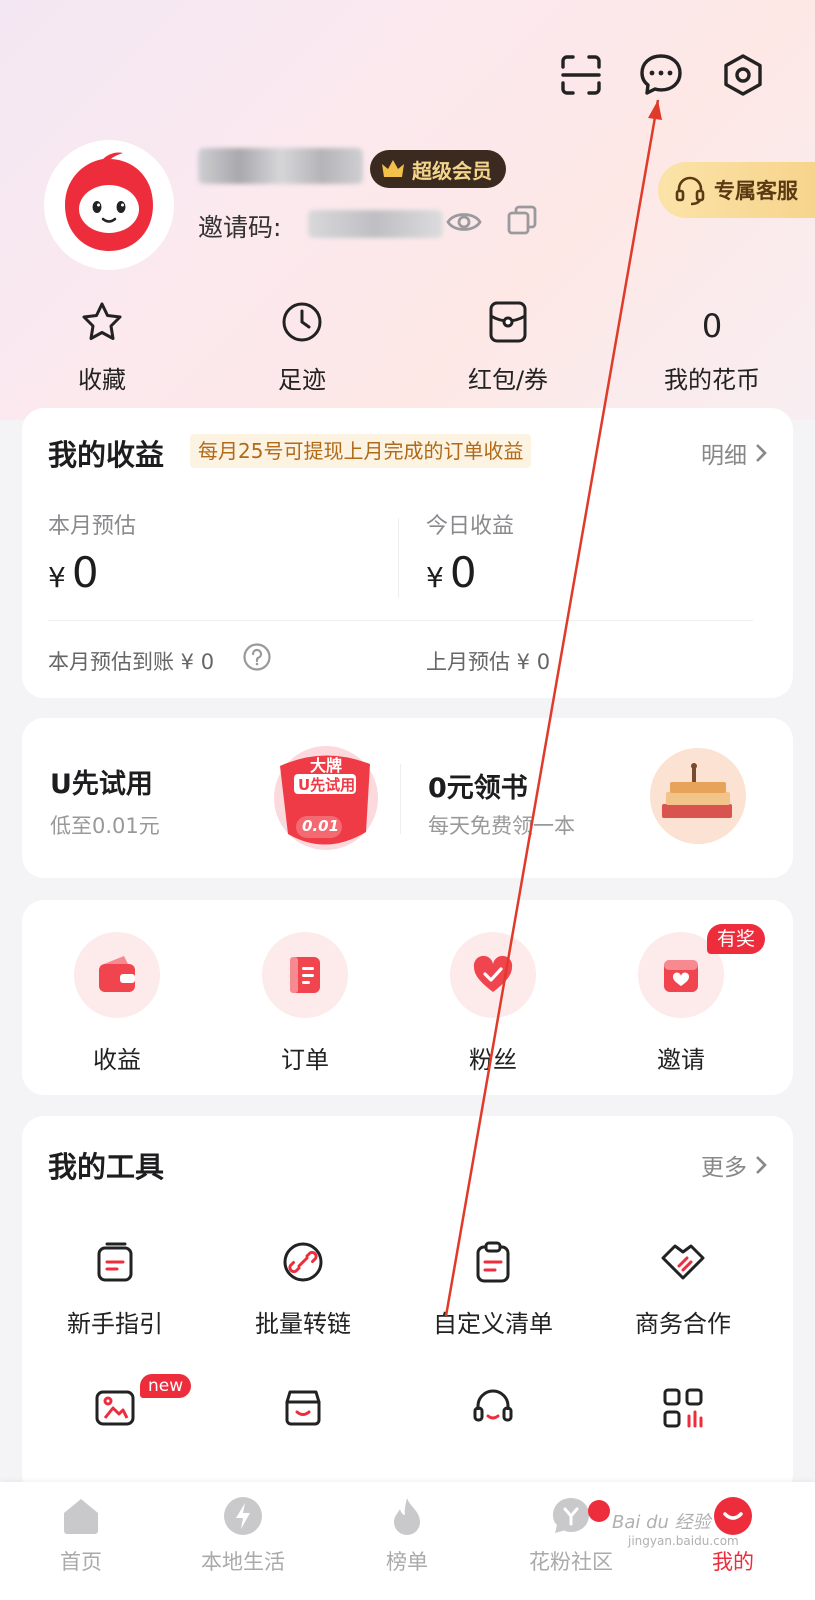  Describe the element at coordinates (303, 1262) in the screenshot. I see `link-icon` at that location.